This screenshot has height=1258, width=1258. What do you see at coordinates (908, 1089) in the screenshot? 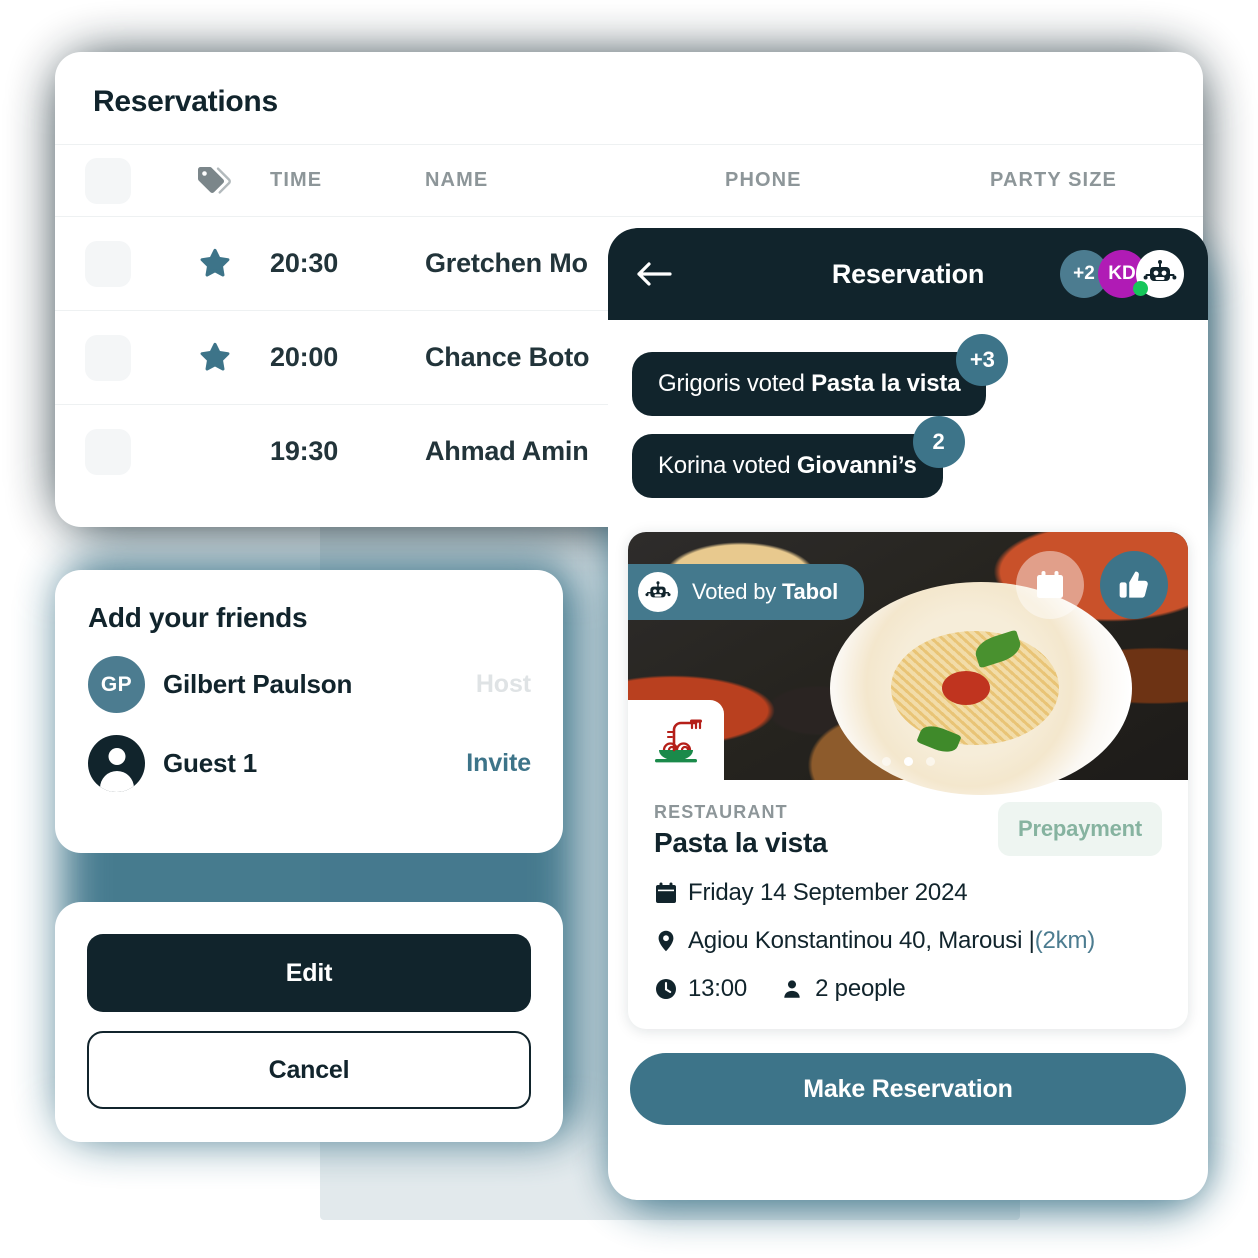
I see `make-reservation-button: Make Reservation` at bounding box center [908, 1089].